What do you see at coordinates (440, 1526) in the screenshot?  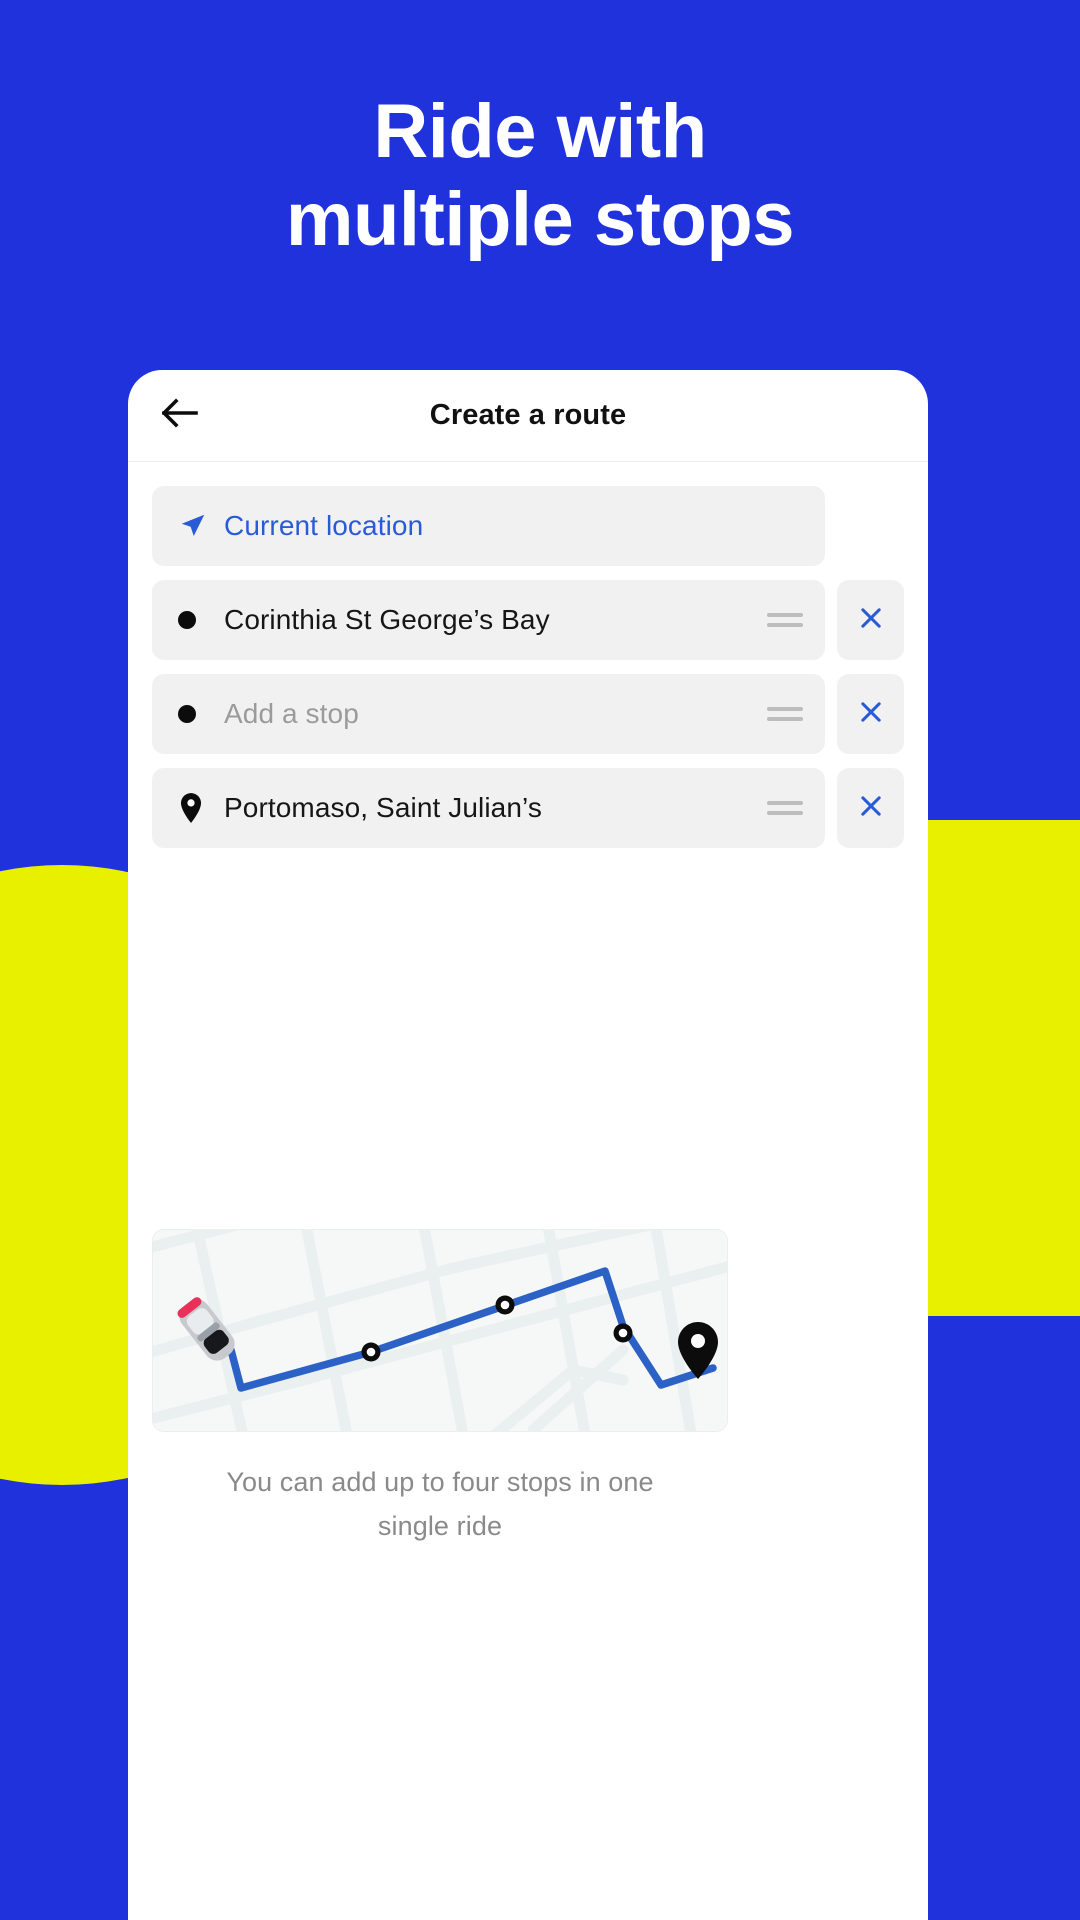 I see `caption-line-2: single ride` at bounding box center [440, 1526].